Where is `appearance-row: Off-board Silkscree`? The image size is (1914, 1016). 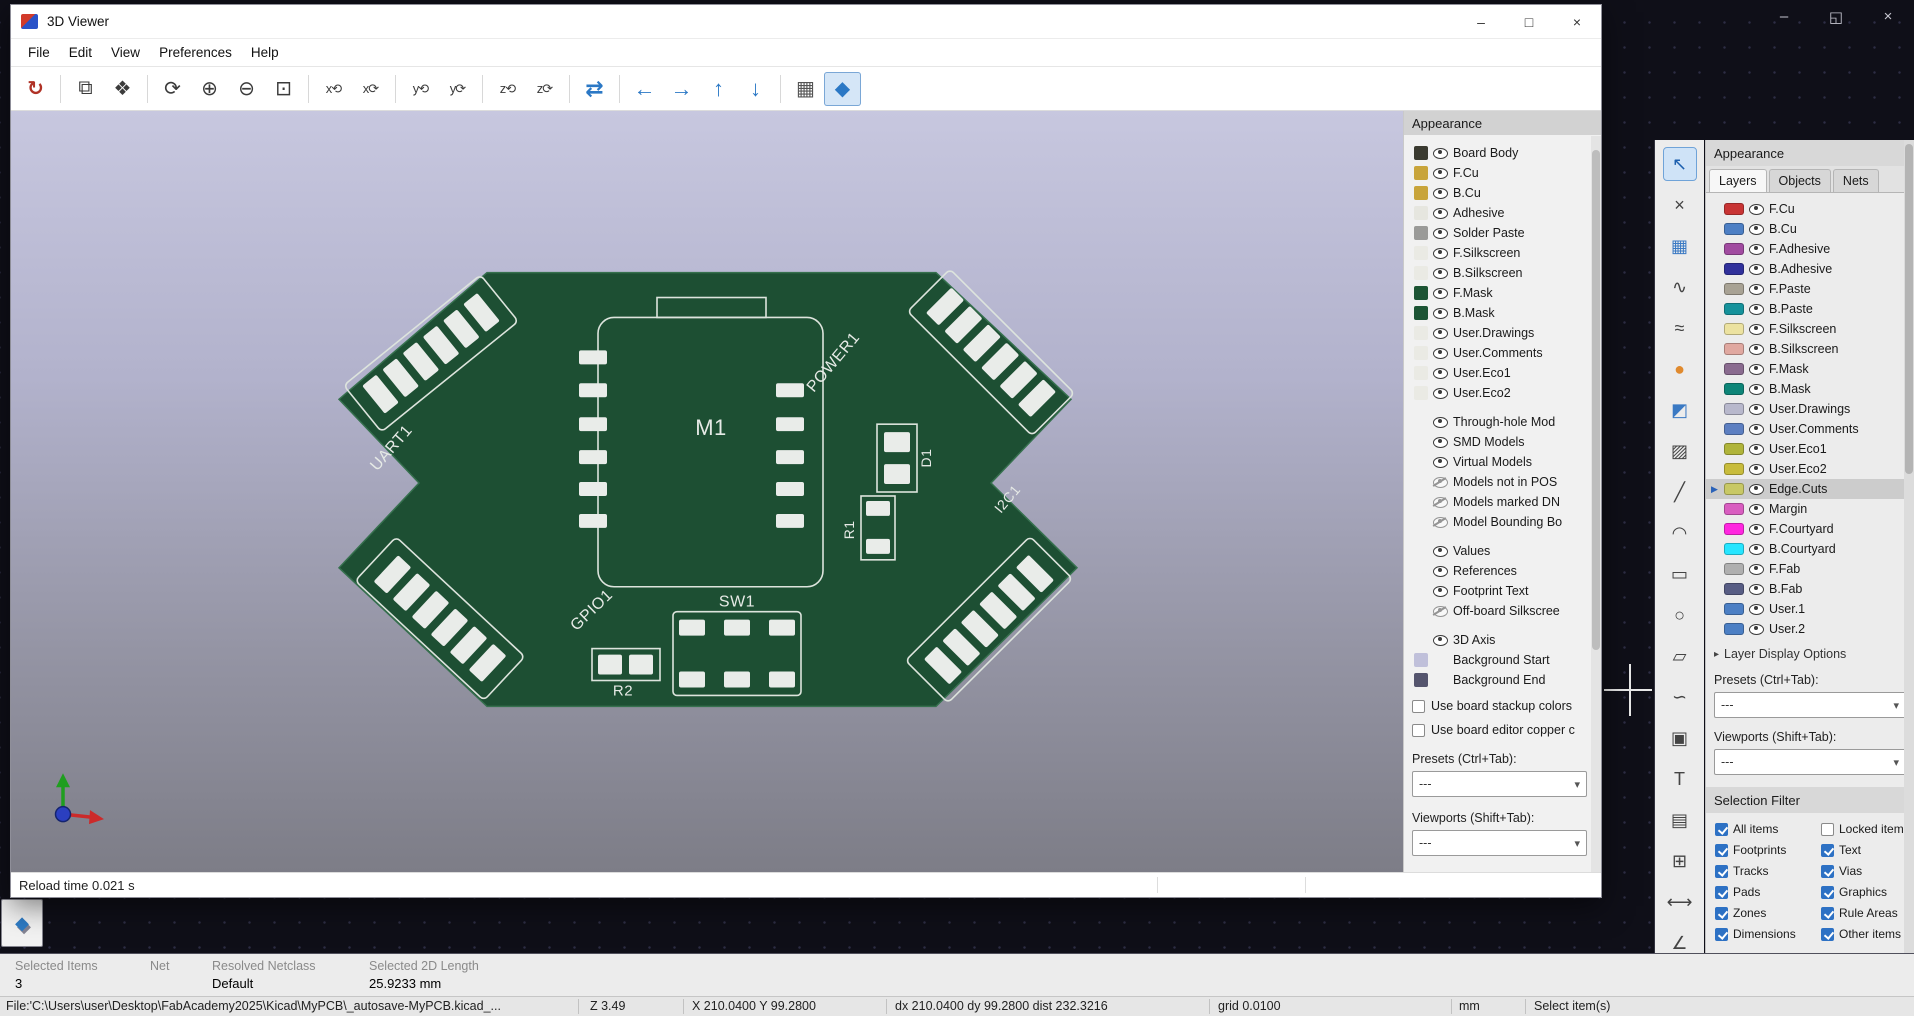
appearance-row: Off-board Silkscree is located at coordinates (1502, 611).